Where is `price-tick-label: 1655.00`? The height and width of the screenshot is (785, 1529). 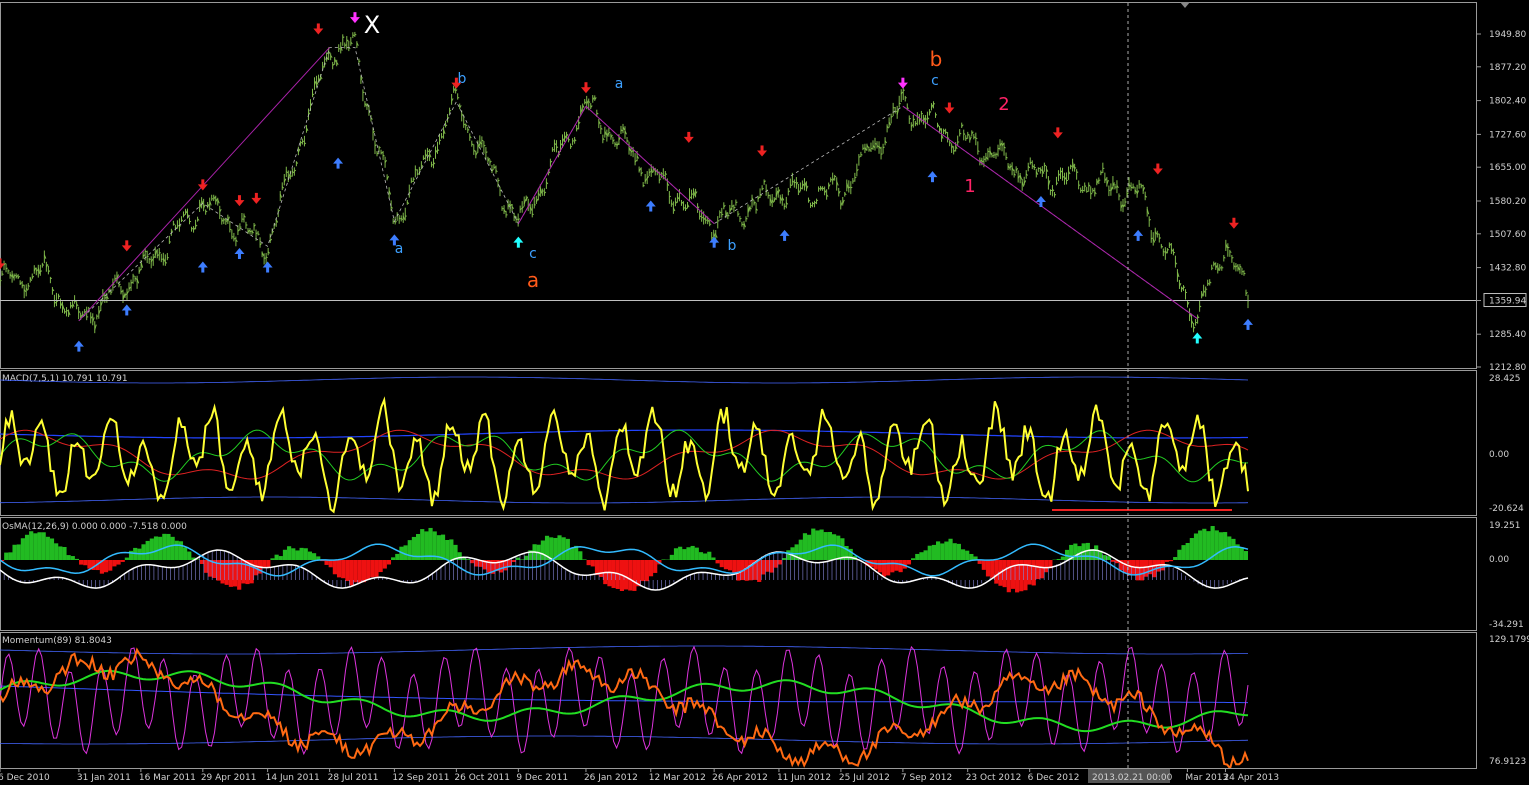 price-tick-label: 1655.00 is located at coordinates (1507, 168).